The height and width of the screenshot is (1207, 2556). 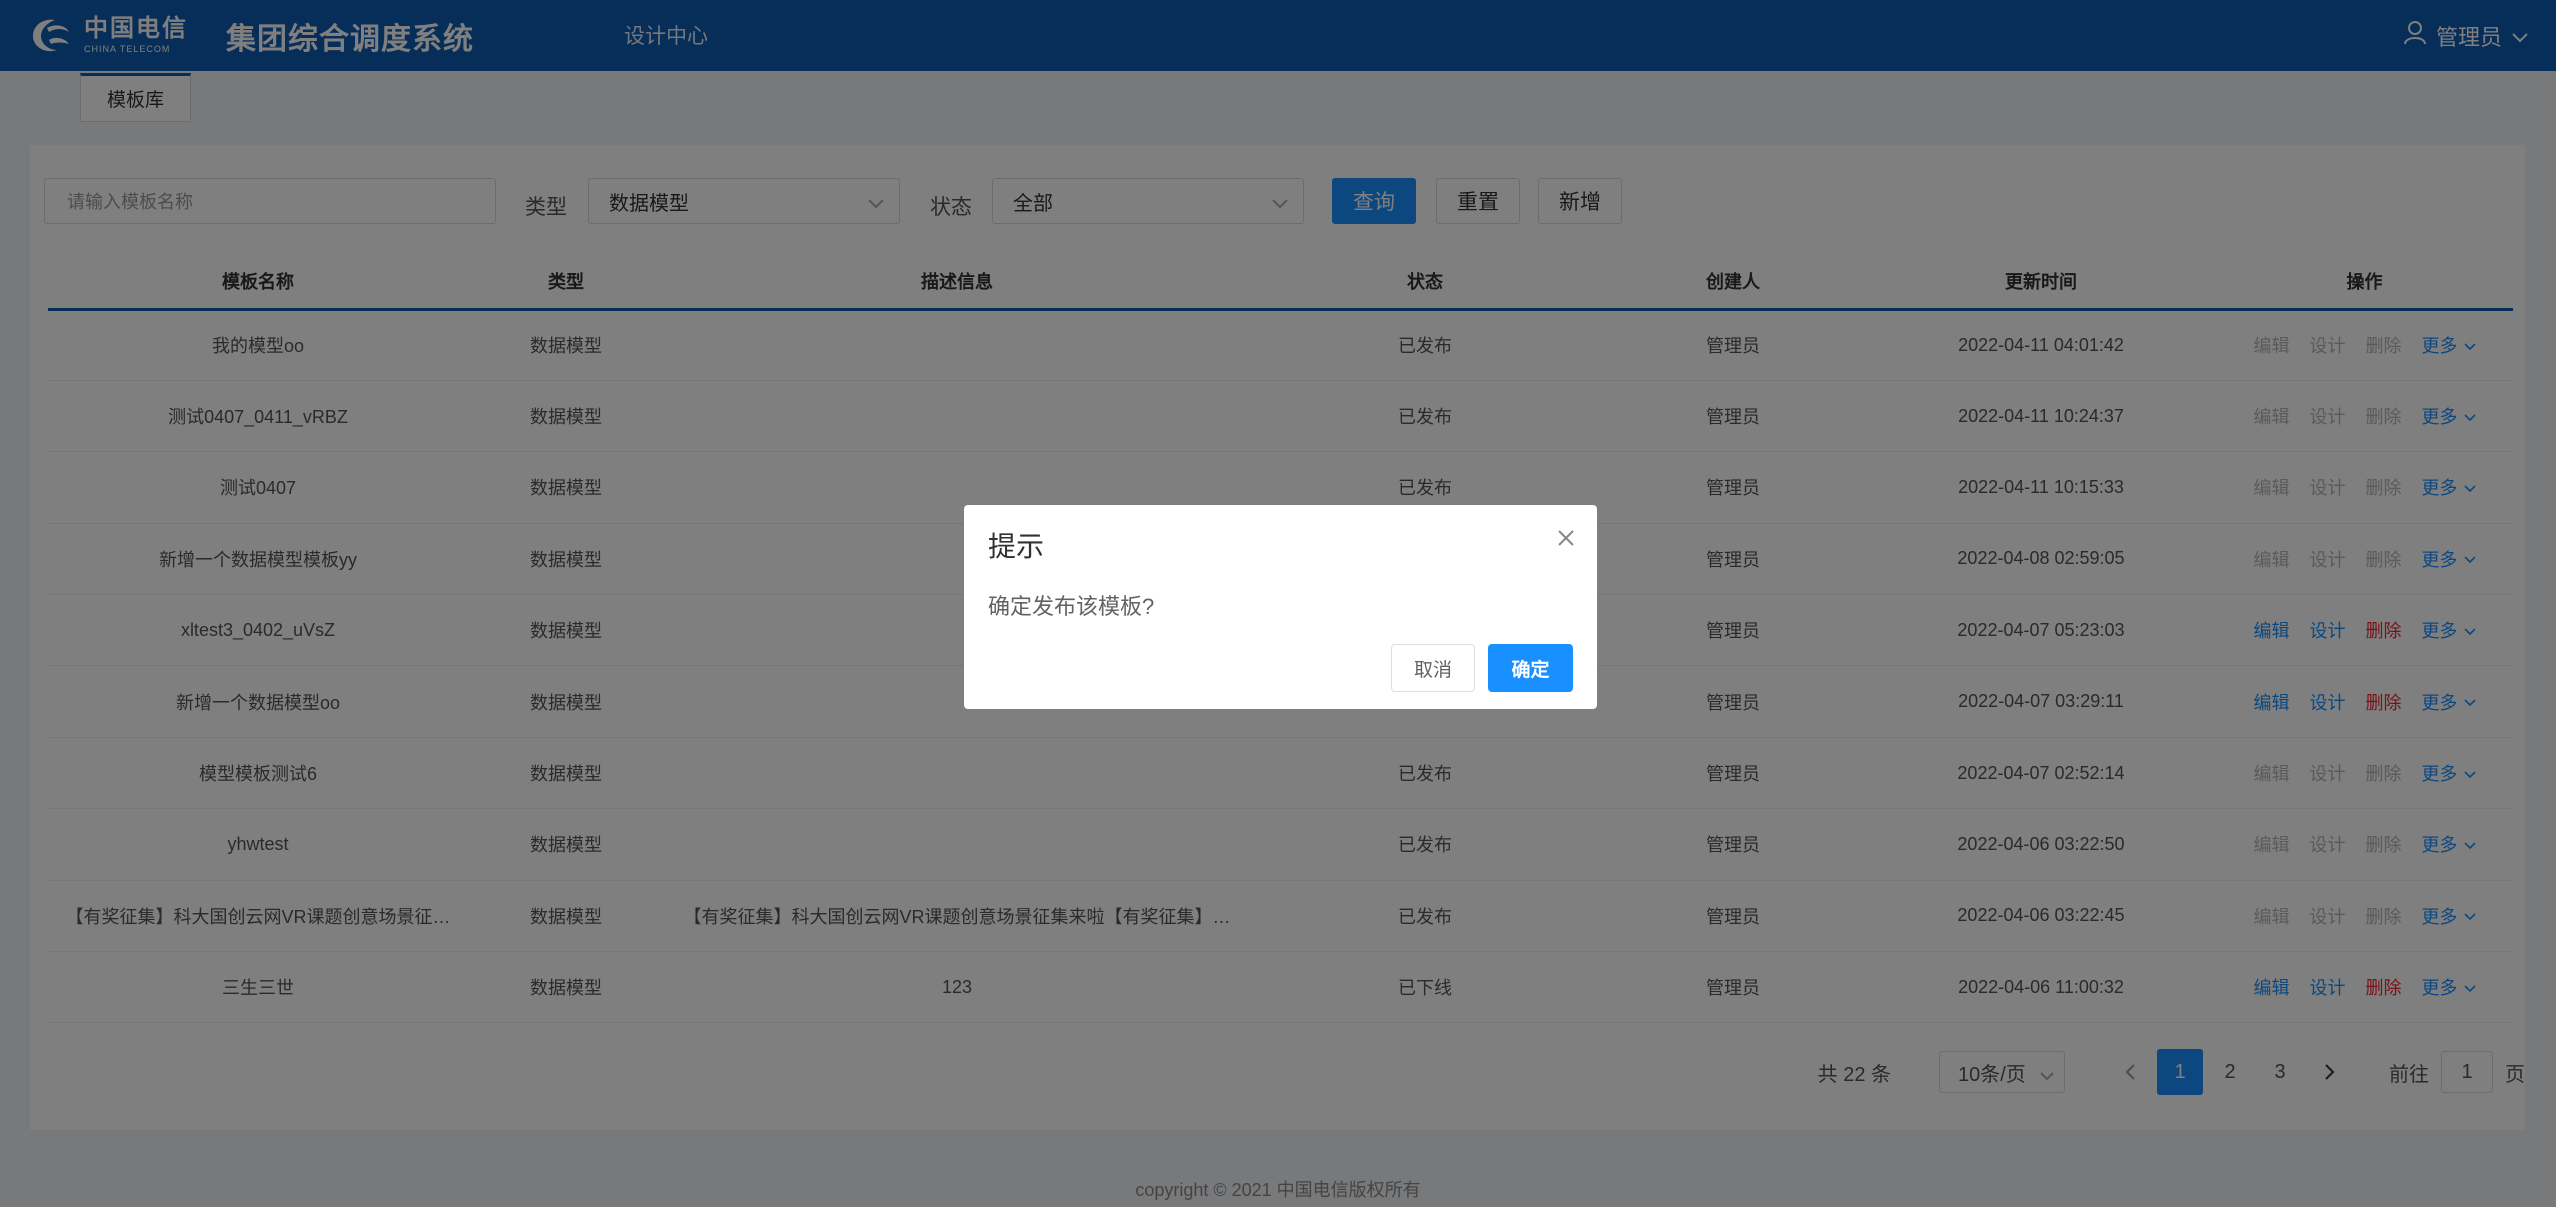 What do you see at coordinates (1016, 546) in the screenshot?
I see `dialog-title: 提示` at bounding box center [1016, 546].